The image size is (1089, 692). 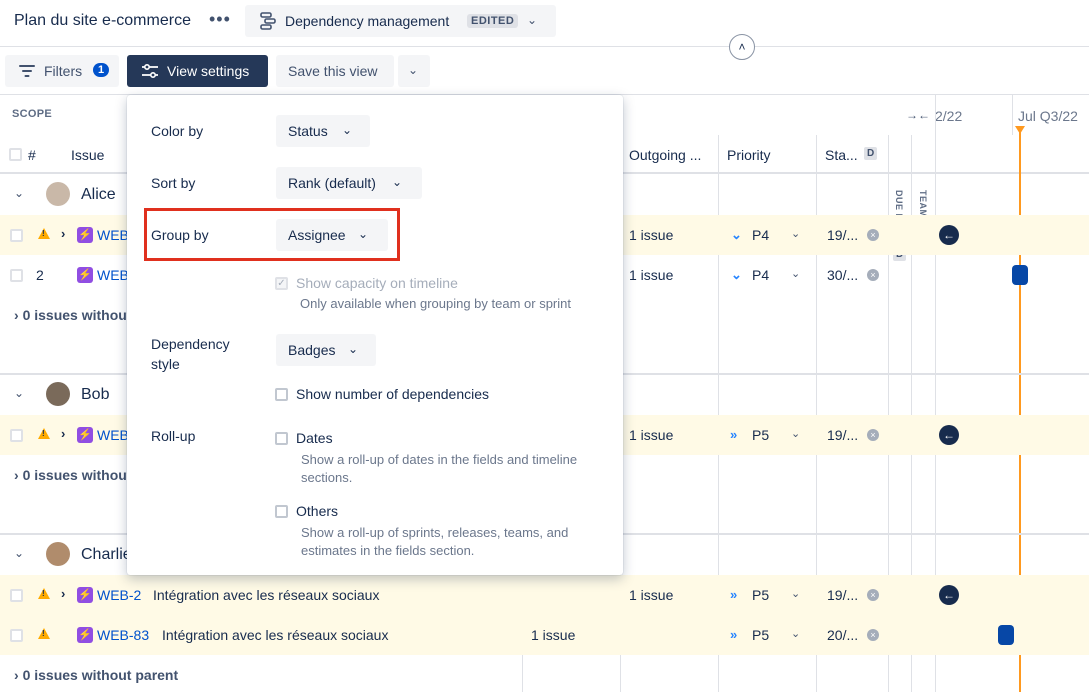 I want to click on view-settings-button: View settings, so click(x=197, y=71).